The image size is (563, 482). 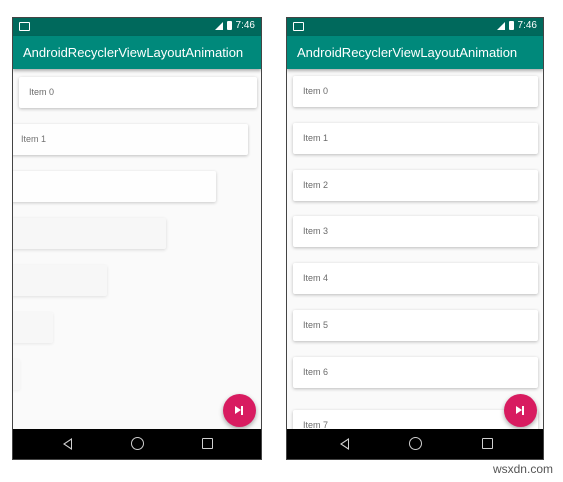 What do you see at coordinates (316, 424) in the screenshot?
I see `list-item-label: Item 7` at bounding box center [316, 424].